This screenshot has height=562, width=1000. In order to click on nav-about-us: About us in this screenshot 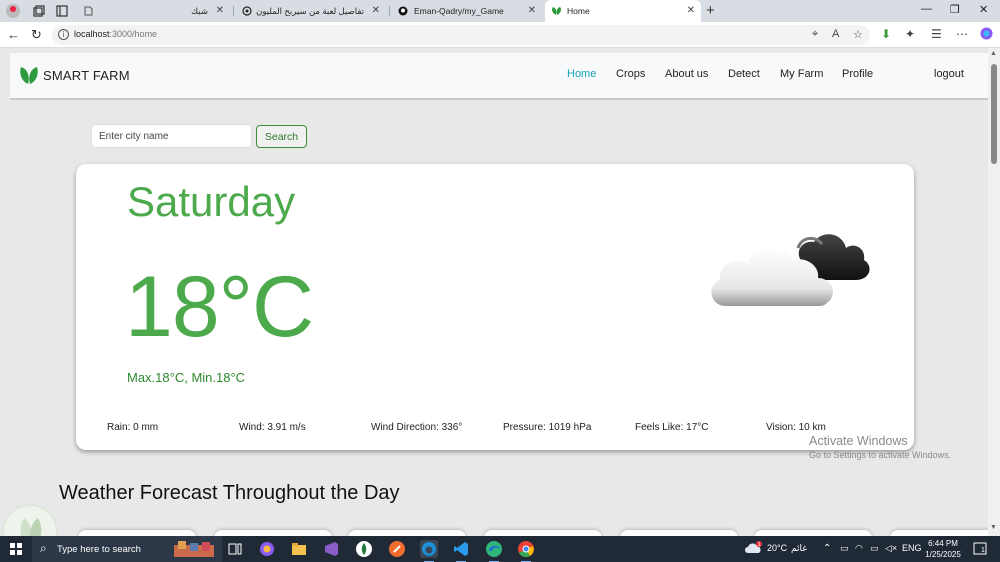, I will do `click(686, 74)`.